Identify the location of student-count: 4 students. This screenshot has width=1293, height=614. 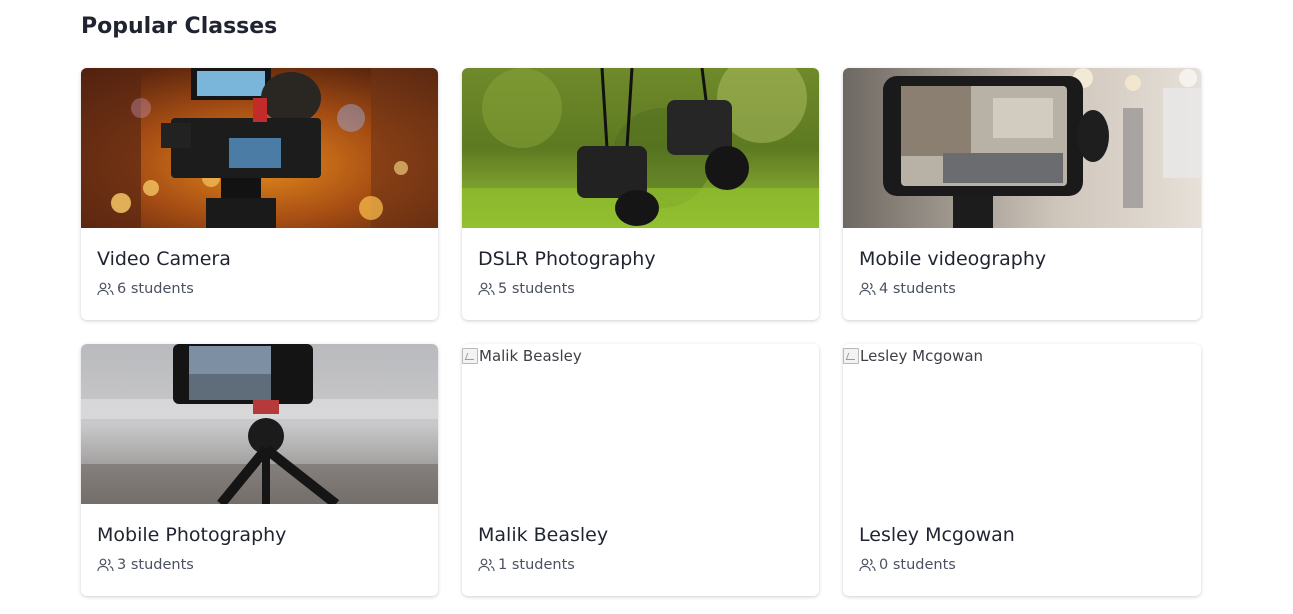
(1022, 289).